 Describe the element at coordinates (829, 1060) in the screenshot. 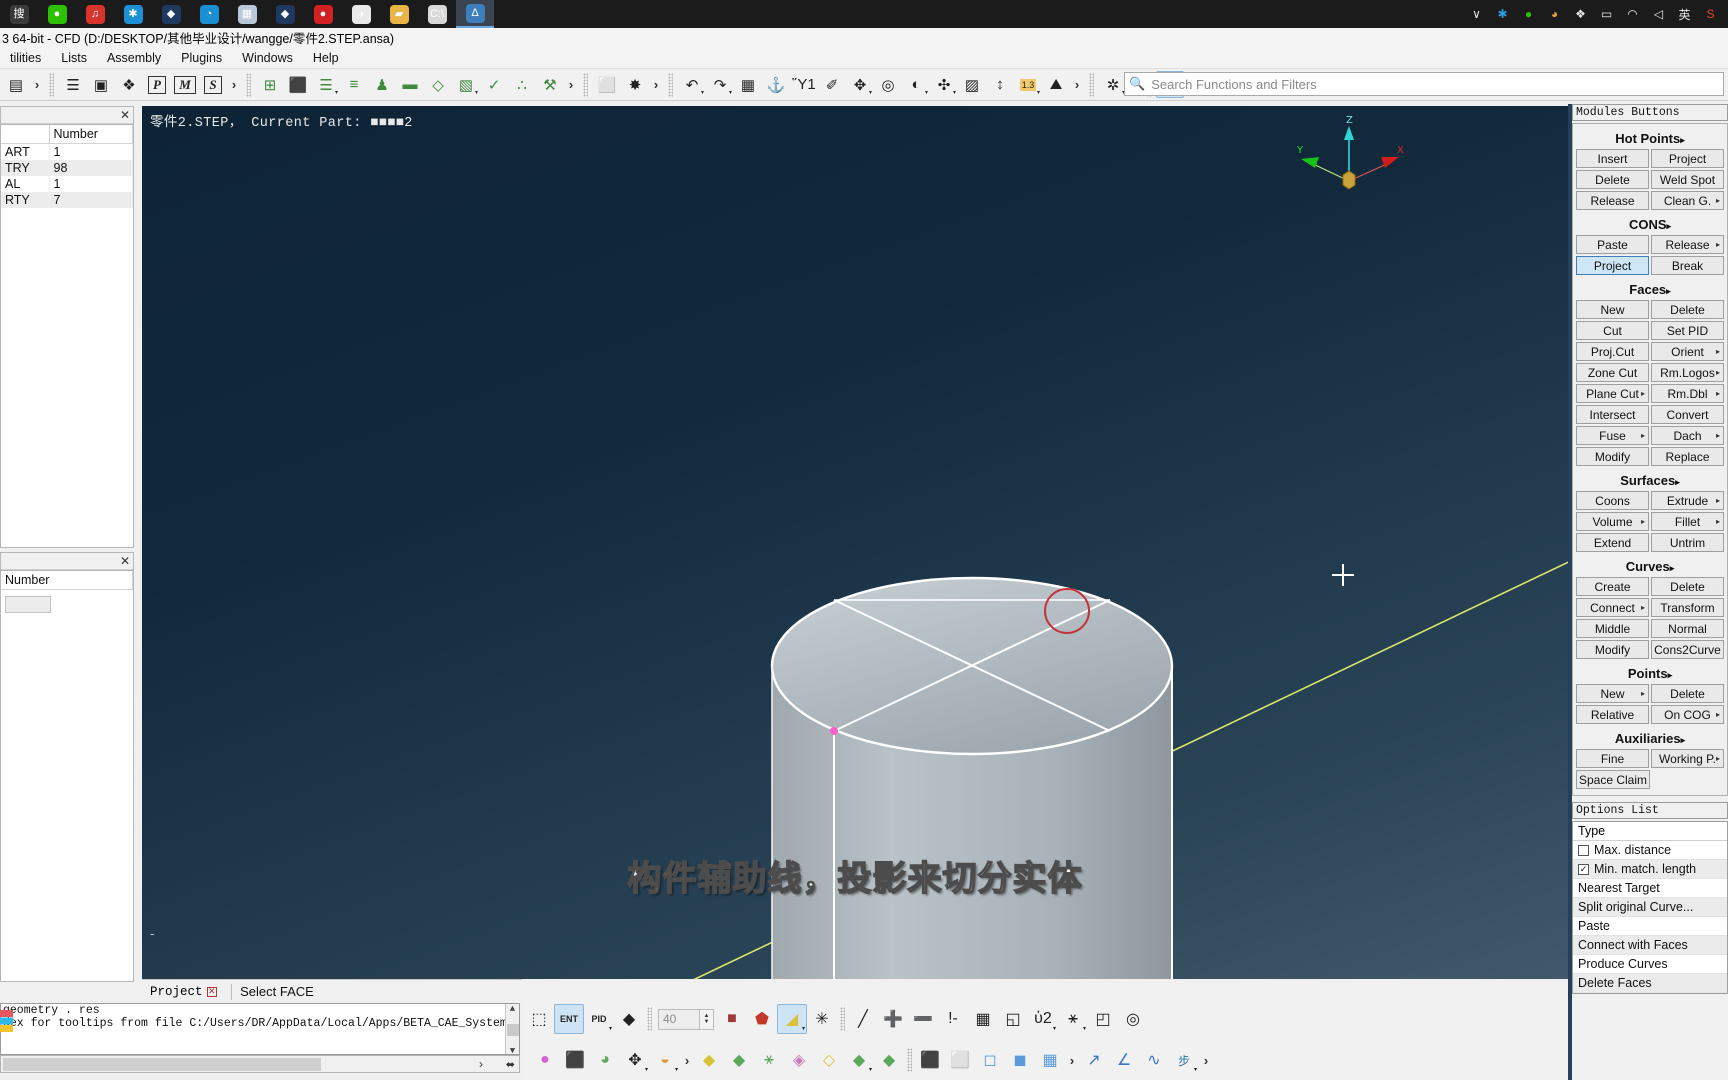

I see `hot-points-button: ◇` at that location.